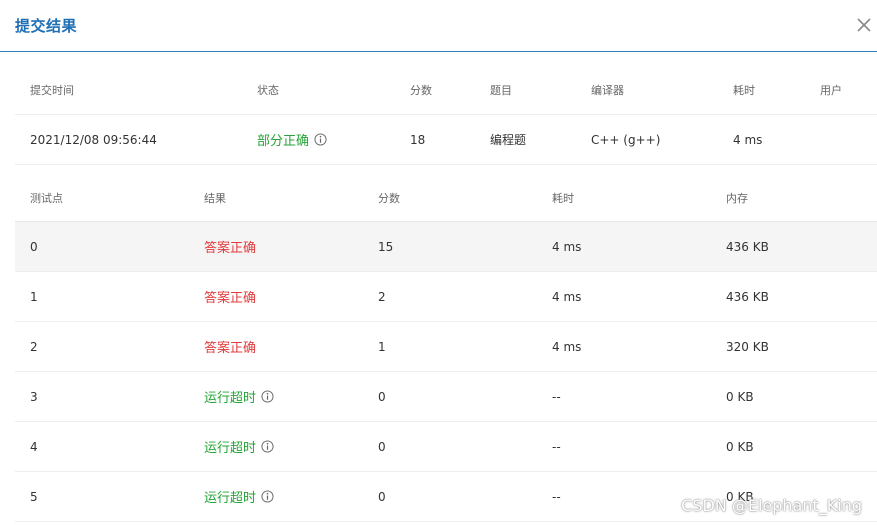 The height and width of the screenshot is (525, 877). I want to click on modal-header: 提交结果, so click(438, 26).